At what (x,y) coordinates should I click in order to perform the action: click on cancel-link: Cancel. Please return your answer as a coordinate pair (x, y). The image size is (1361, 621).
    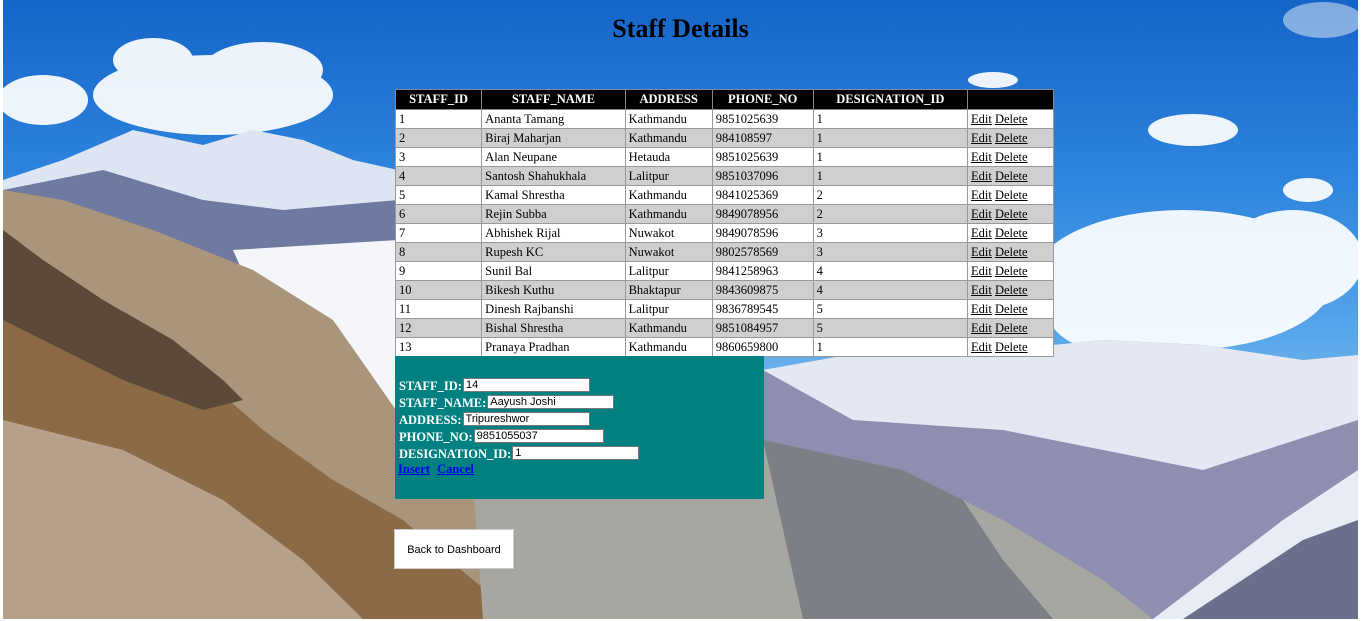
    Looking at the image, I should click on (455, 469).